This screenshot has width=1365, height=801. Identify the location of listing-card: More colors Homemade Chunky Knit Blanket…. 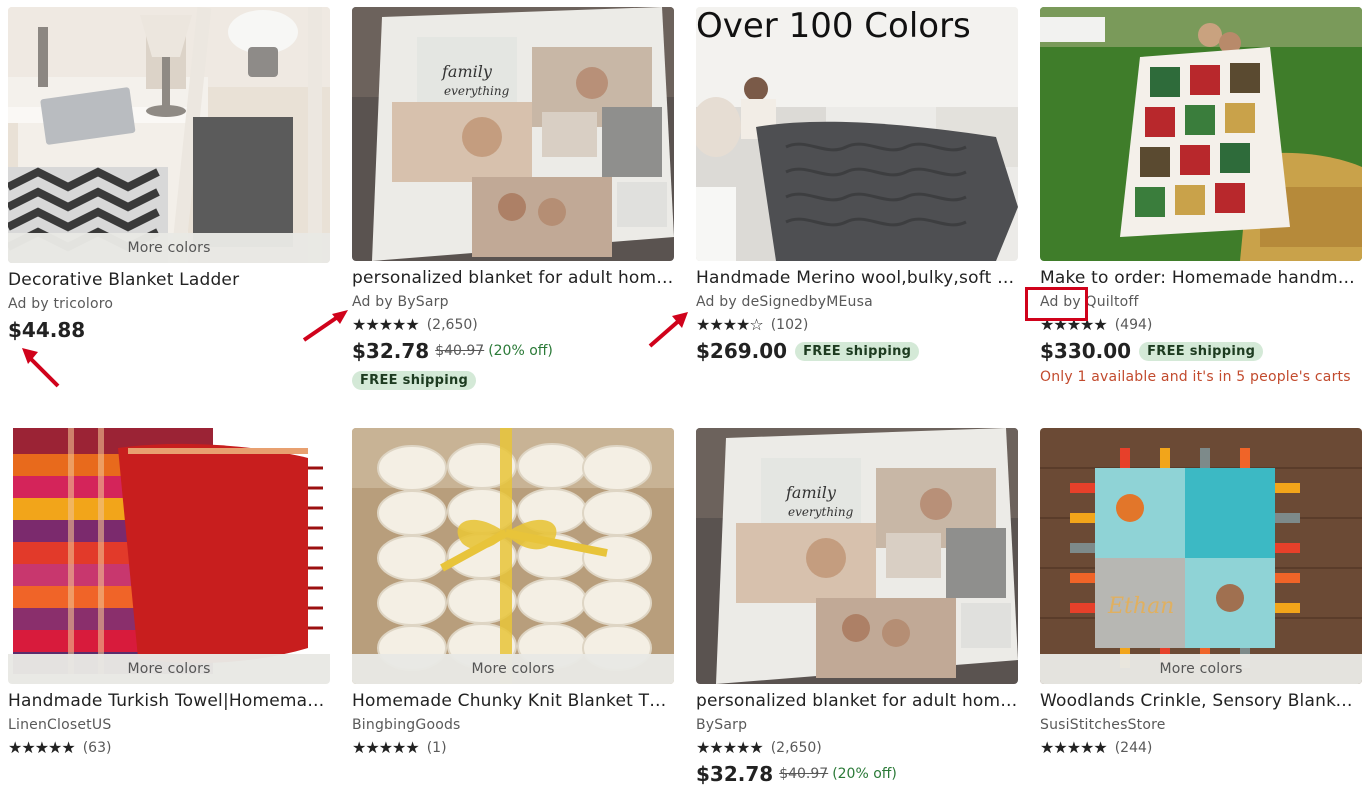
(513, 592).